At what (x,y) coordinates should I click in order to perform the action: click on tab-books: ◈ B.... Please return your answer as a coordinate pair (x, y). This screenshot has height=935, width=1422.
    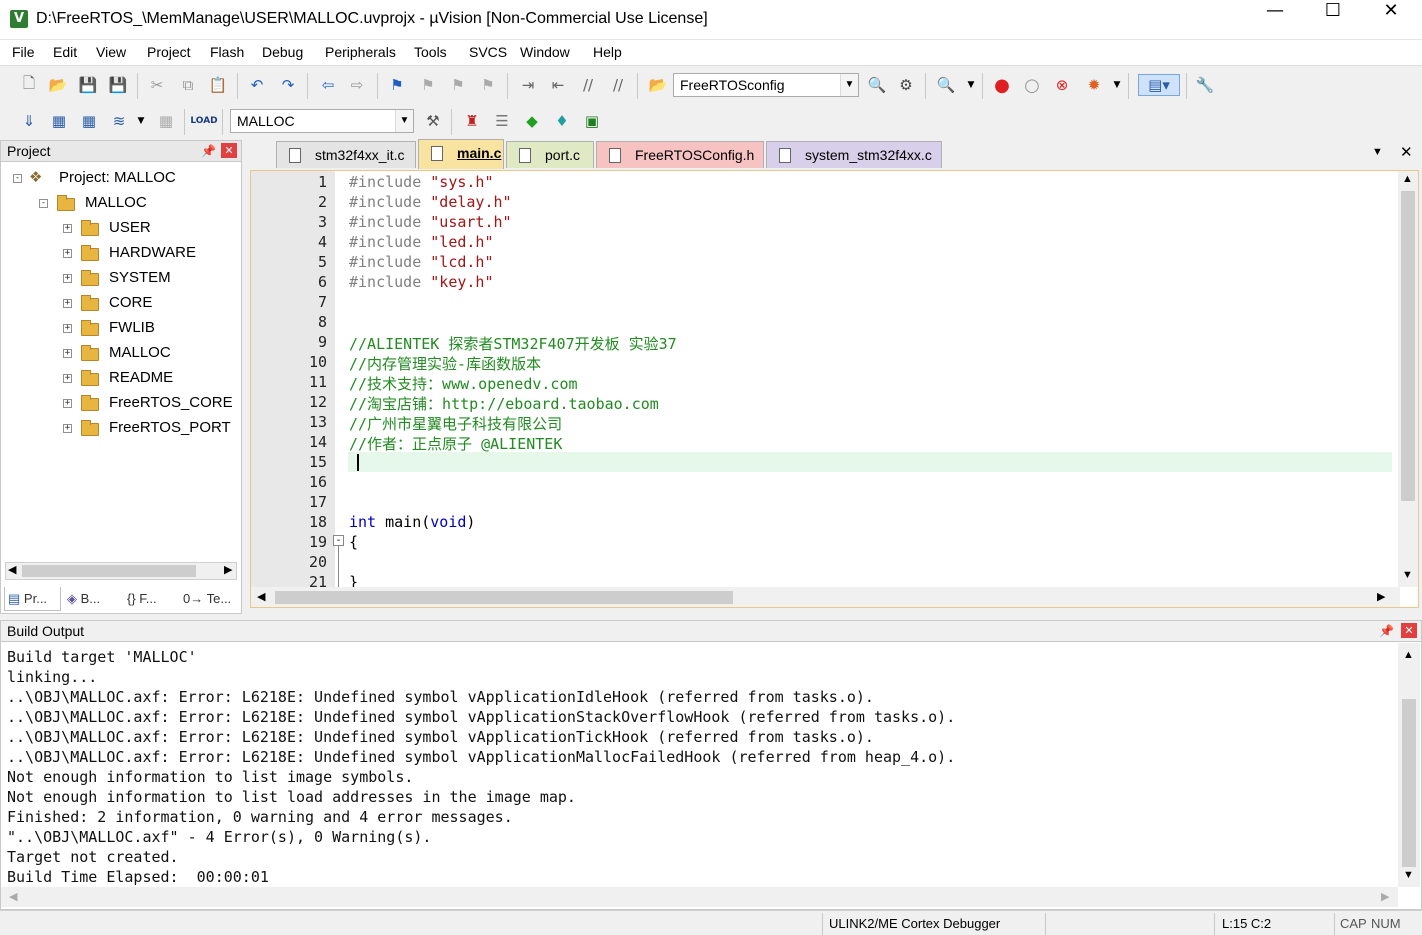
    Looking at the image, I should click on (92, 599).